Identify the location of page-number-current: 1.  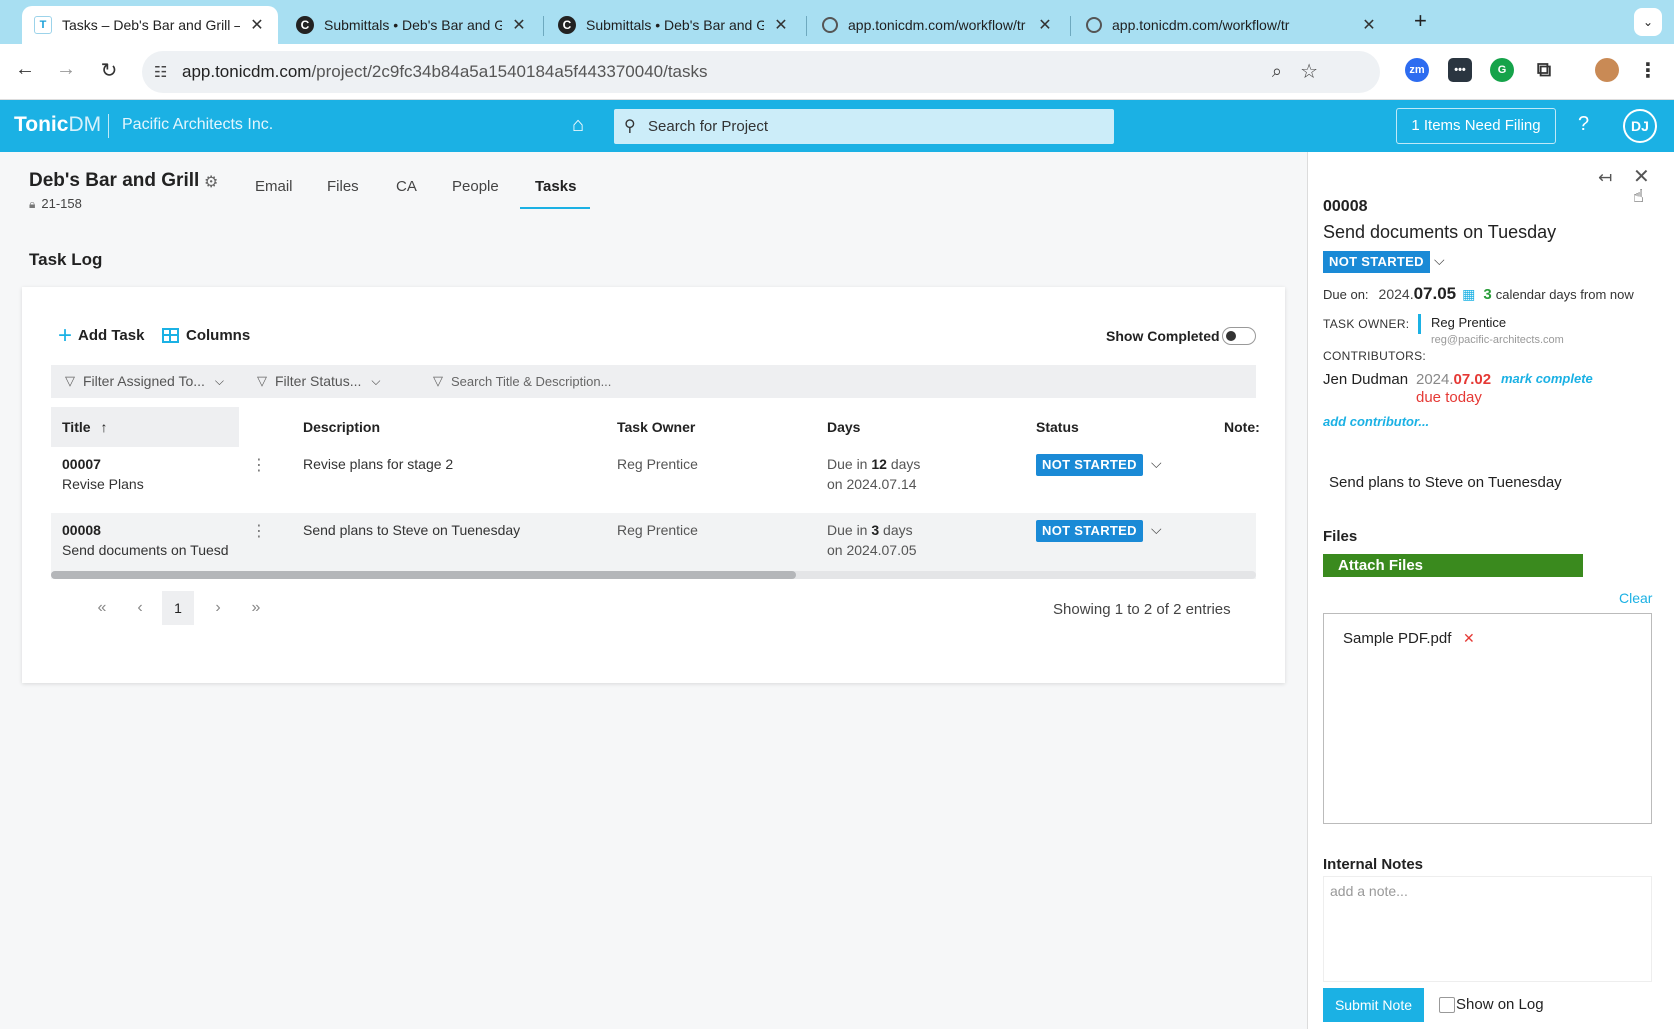
(178, 608).